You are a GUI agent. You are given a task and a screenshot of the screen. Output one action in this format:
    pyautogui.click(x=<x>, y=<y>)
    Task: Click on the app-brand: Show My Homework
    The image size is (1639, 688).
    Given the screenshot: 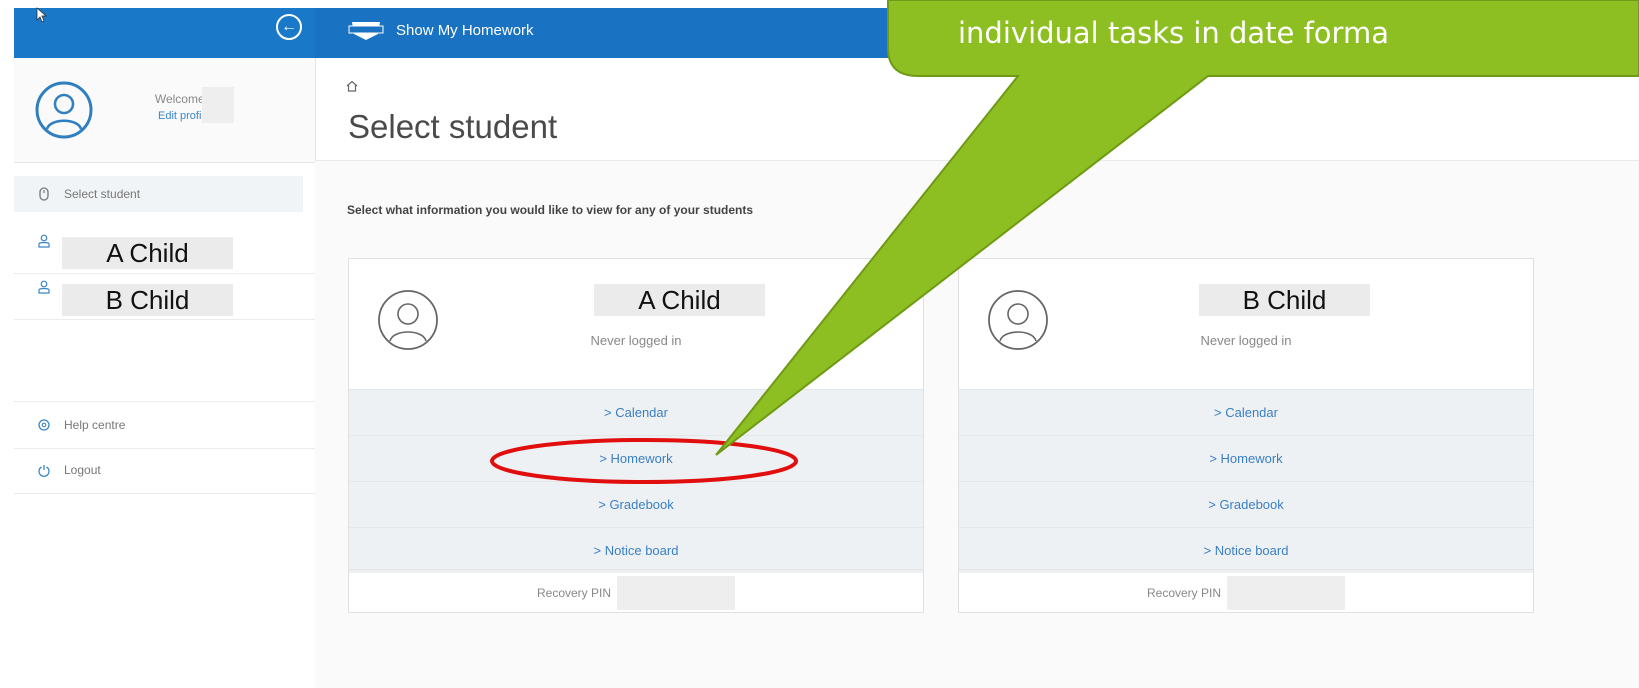 What is the action you would take?
    pyautogui.click(x=440, y=30)
    